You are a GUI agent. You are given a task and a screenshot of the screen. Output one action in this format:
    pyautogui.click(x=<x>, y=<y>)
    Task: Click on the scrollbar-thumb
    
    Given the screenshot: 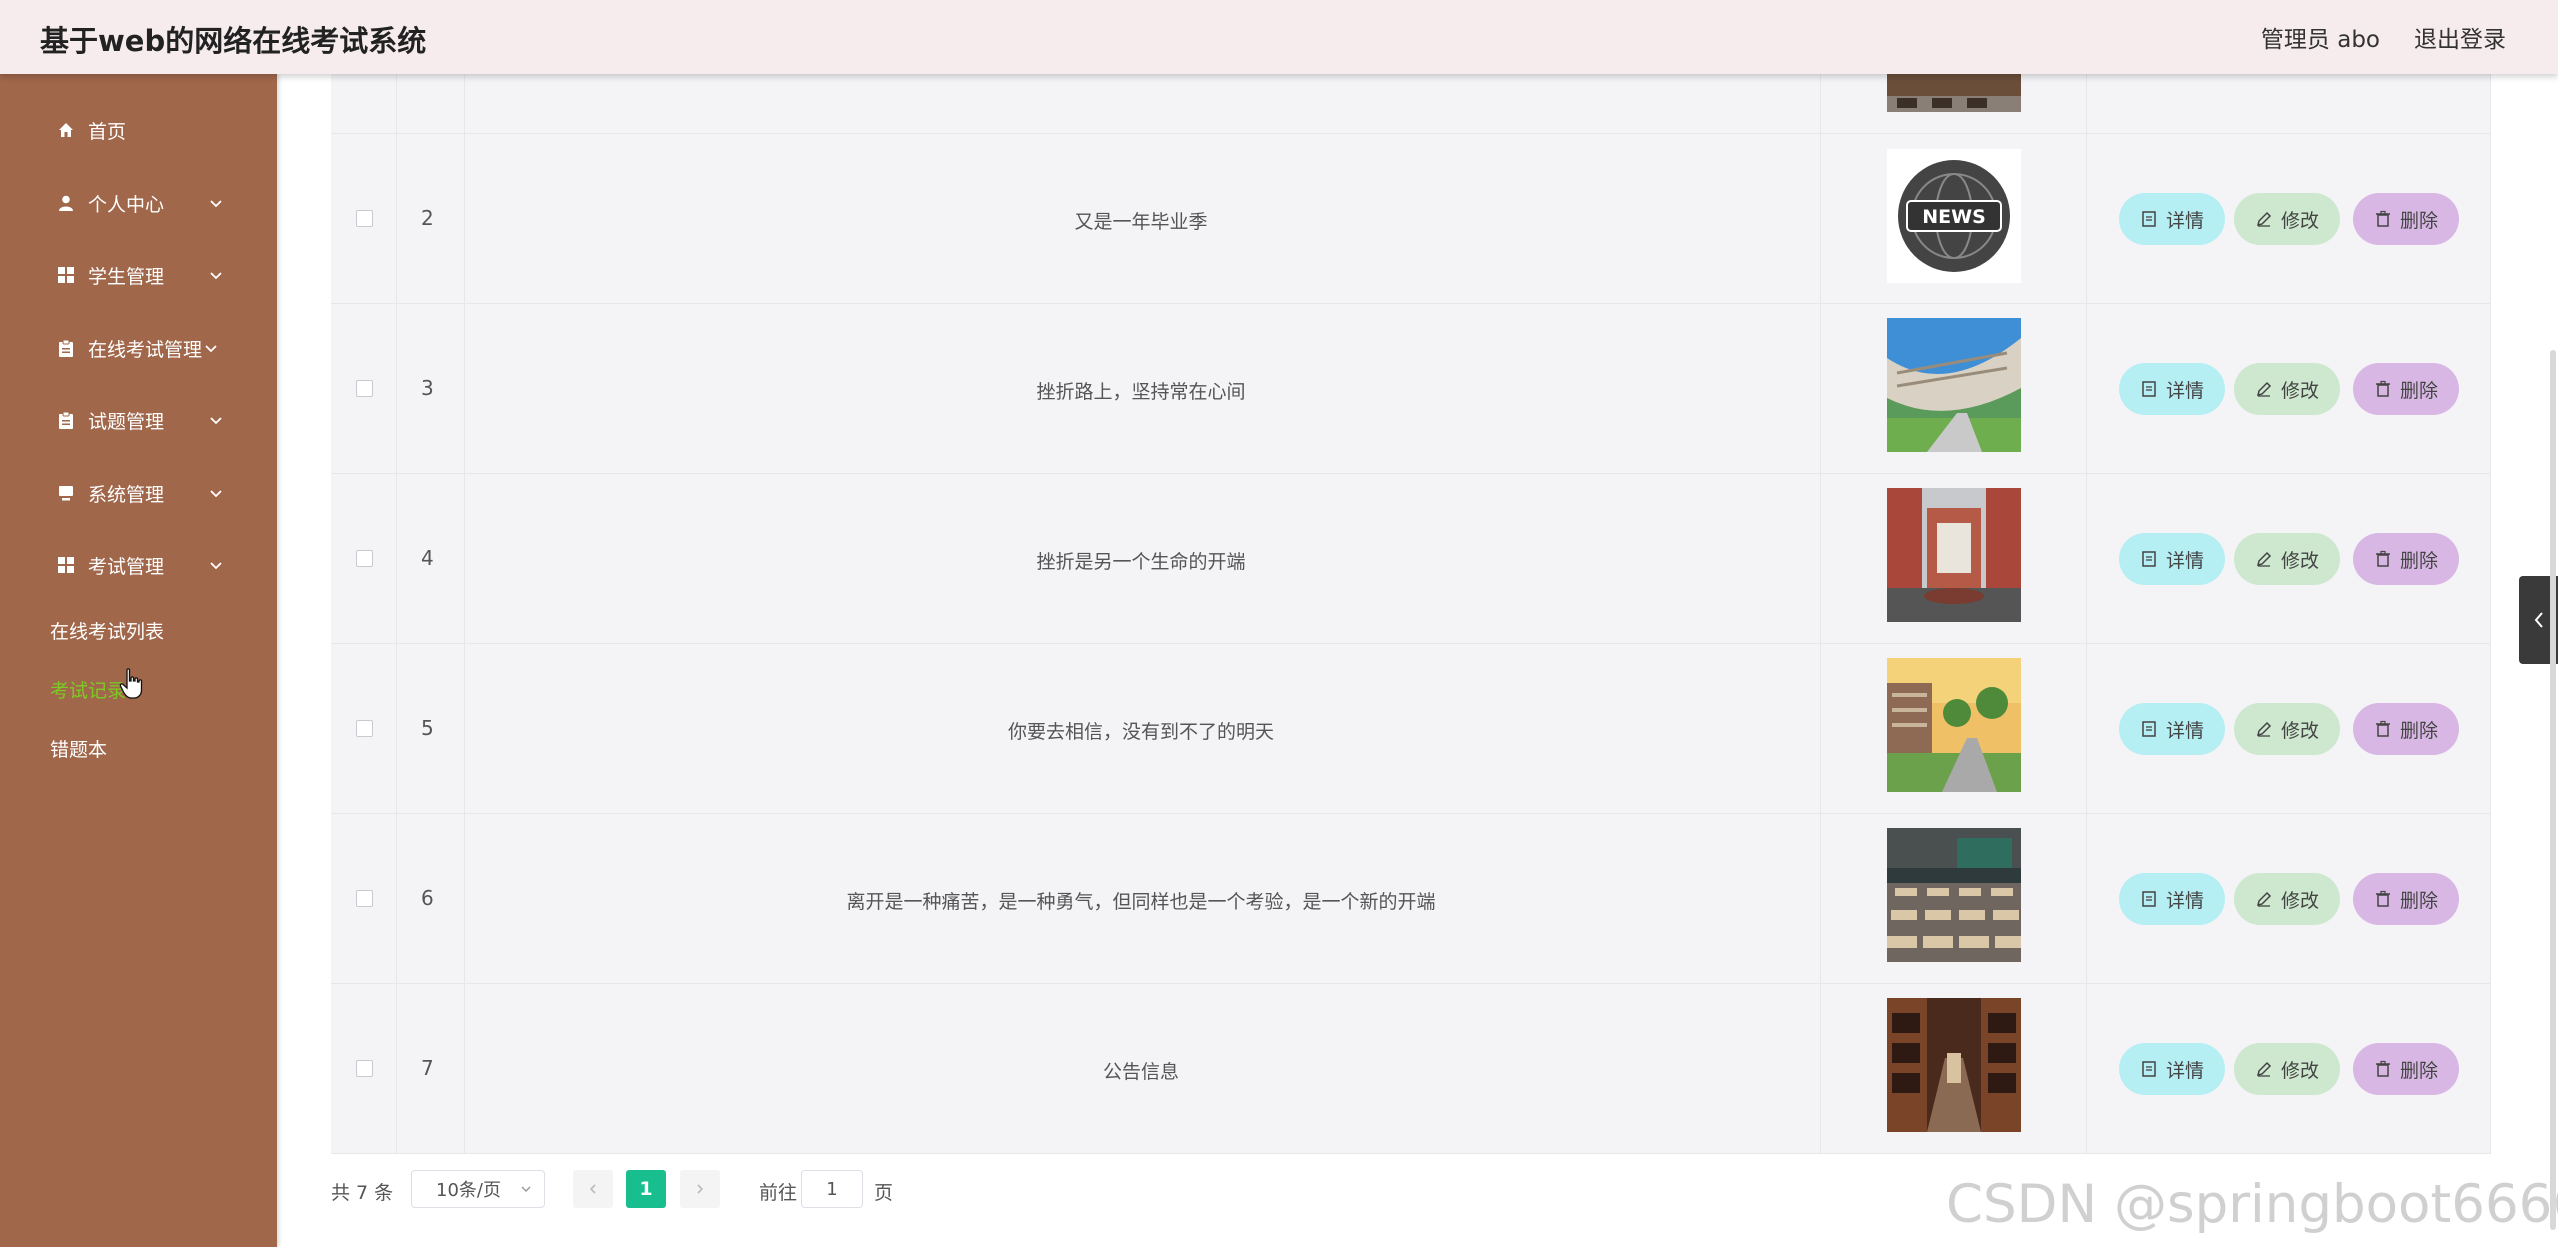 What is the action you would take?
    pyautogui.click(x=2553, y=790)
    